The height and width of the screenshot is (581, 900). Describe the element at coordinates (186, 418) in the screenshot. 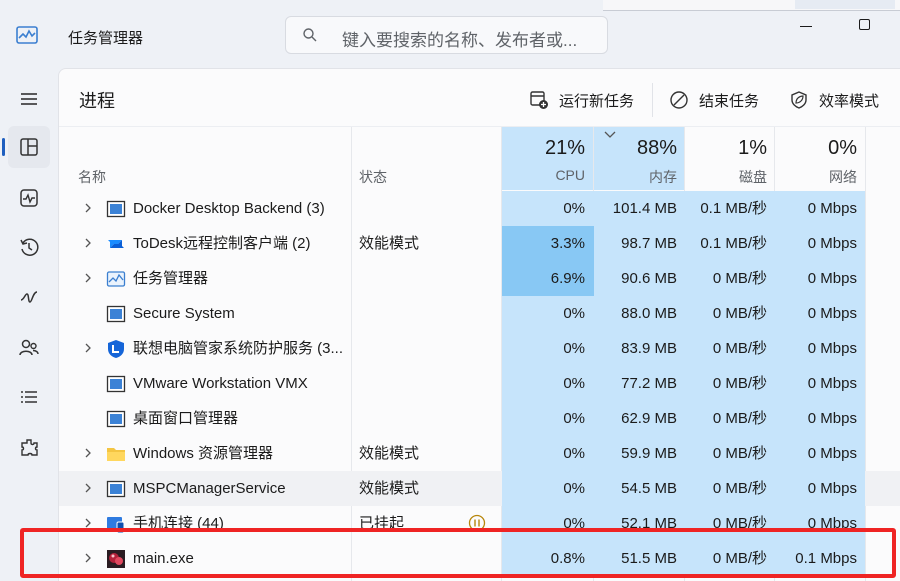

I see `process-name: 桌面窗口管理器` at that location.